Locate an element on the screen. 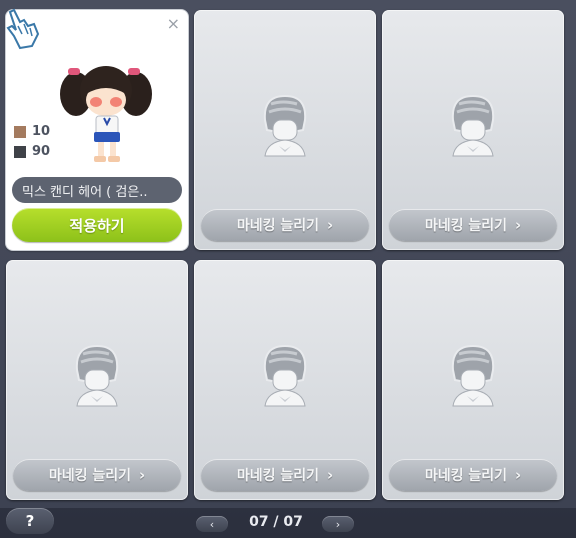  mannequin-slot-4: 마네킹 늘리기 › is located at coordinates (97, 380).